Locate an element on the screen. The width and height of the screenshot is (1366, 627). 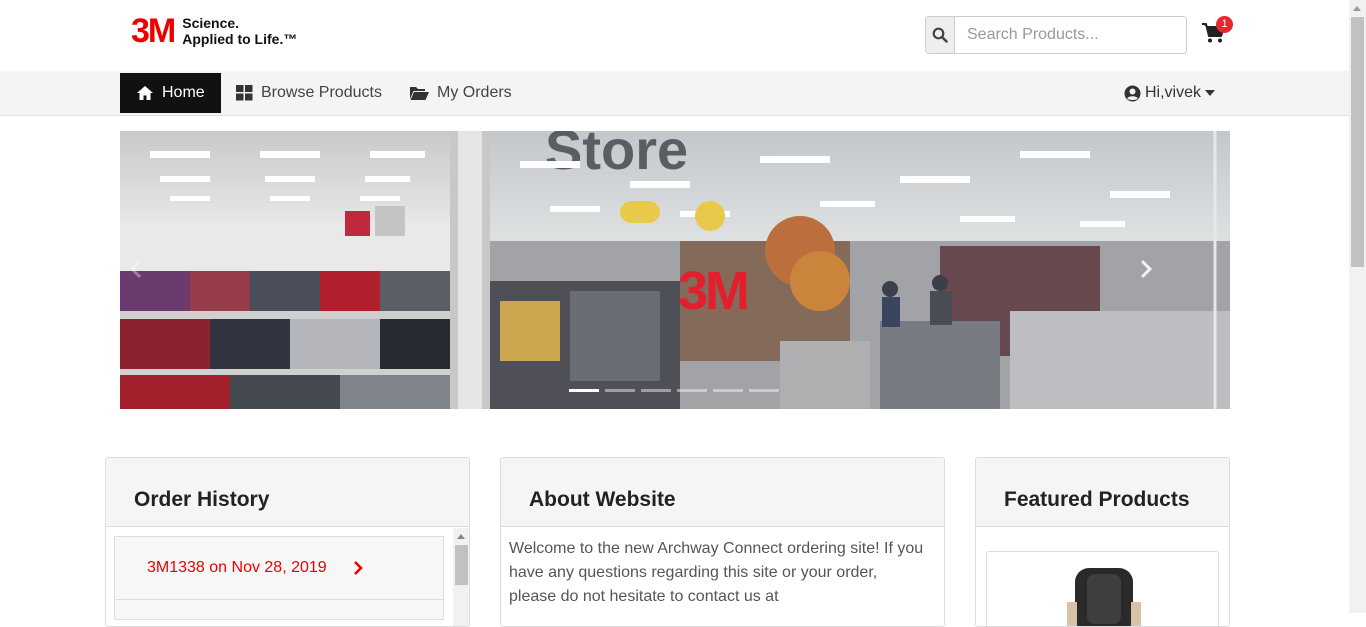
order-history-list: 3M1338 on Nov 28, 2019 is located at coordinates (279, 578).